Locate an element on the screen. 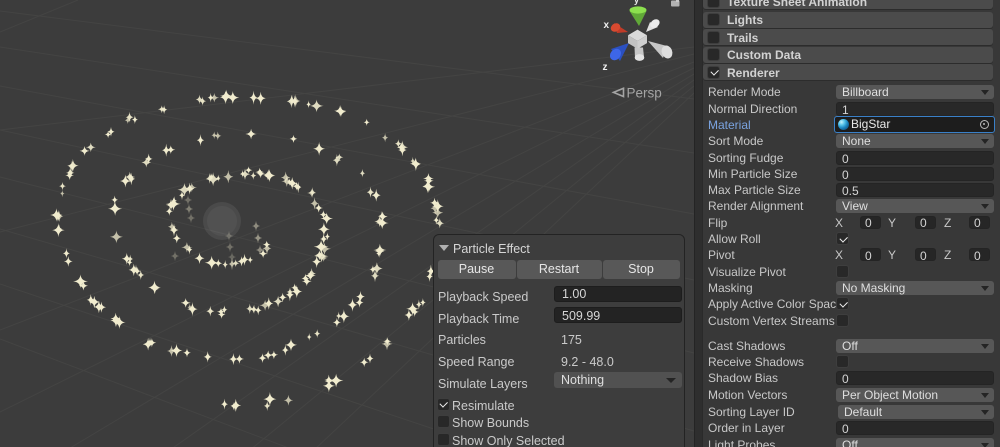 The image size is (1000, 447). svg-text: x is located at coordinates (607, 25).